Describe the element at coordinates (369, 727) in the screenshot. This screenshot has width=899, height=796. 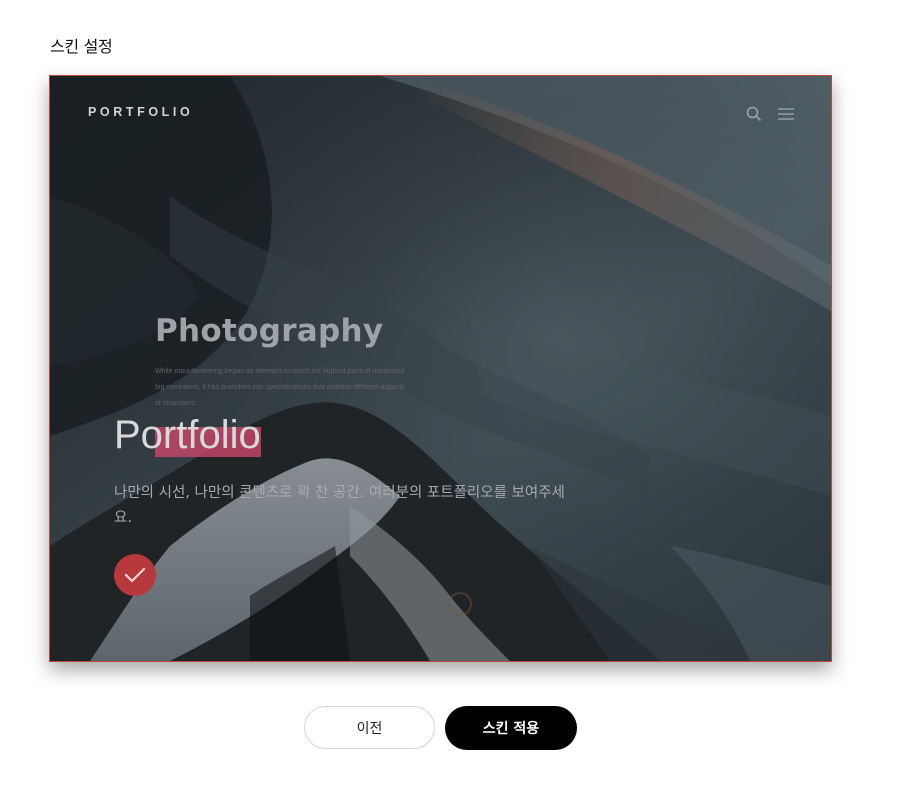
I see `prev-button: 이전` at that location.